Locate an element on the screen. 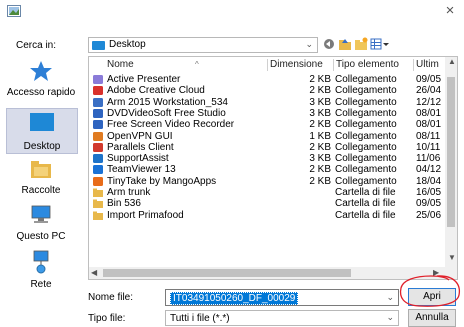 Image resolution: width=464 pixels, height=327 pixels. table-row: Parallels Client 2 KB Collegamento 10/11 is located at coordinates (267, 147).